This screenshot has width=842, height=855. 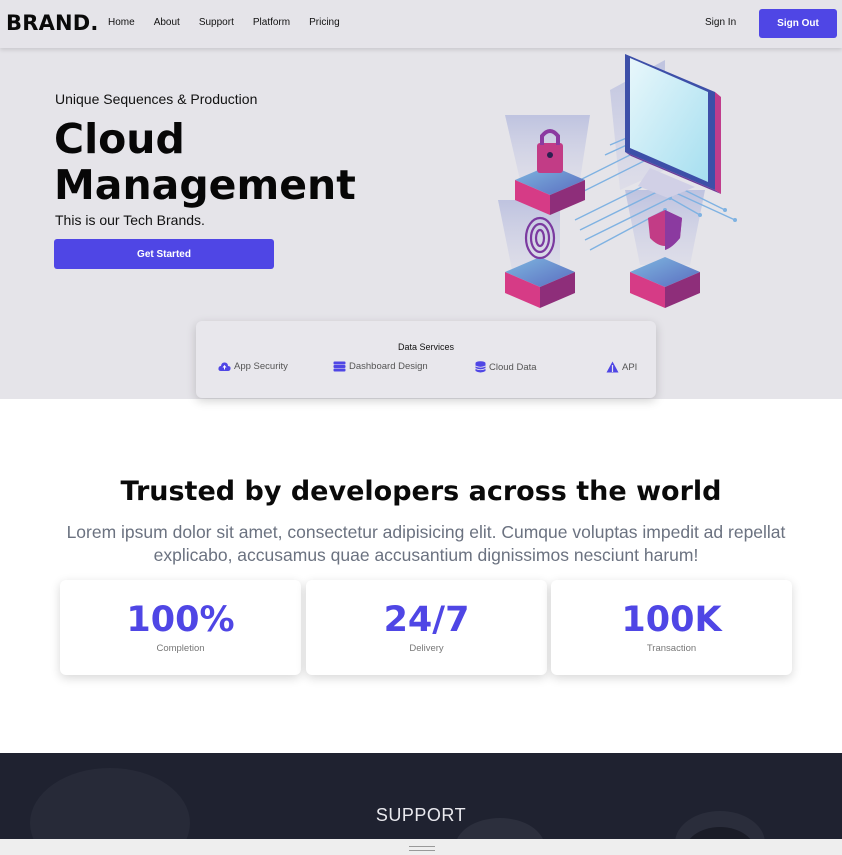 I want to click on hero-title-line1: Cloud, so click(x=119, y=139).